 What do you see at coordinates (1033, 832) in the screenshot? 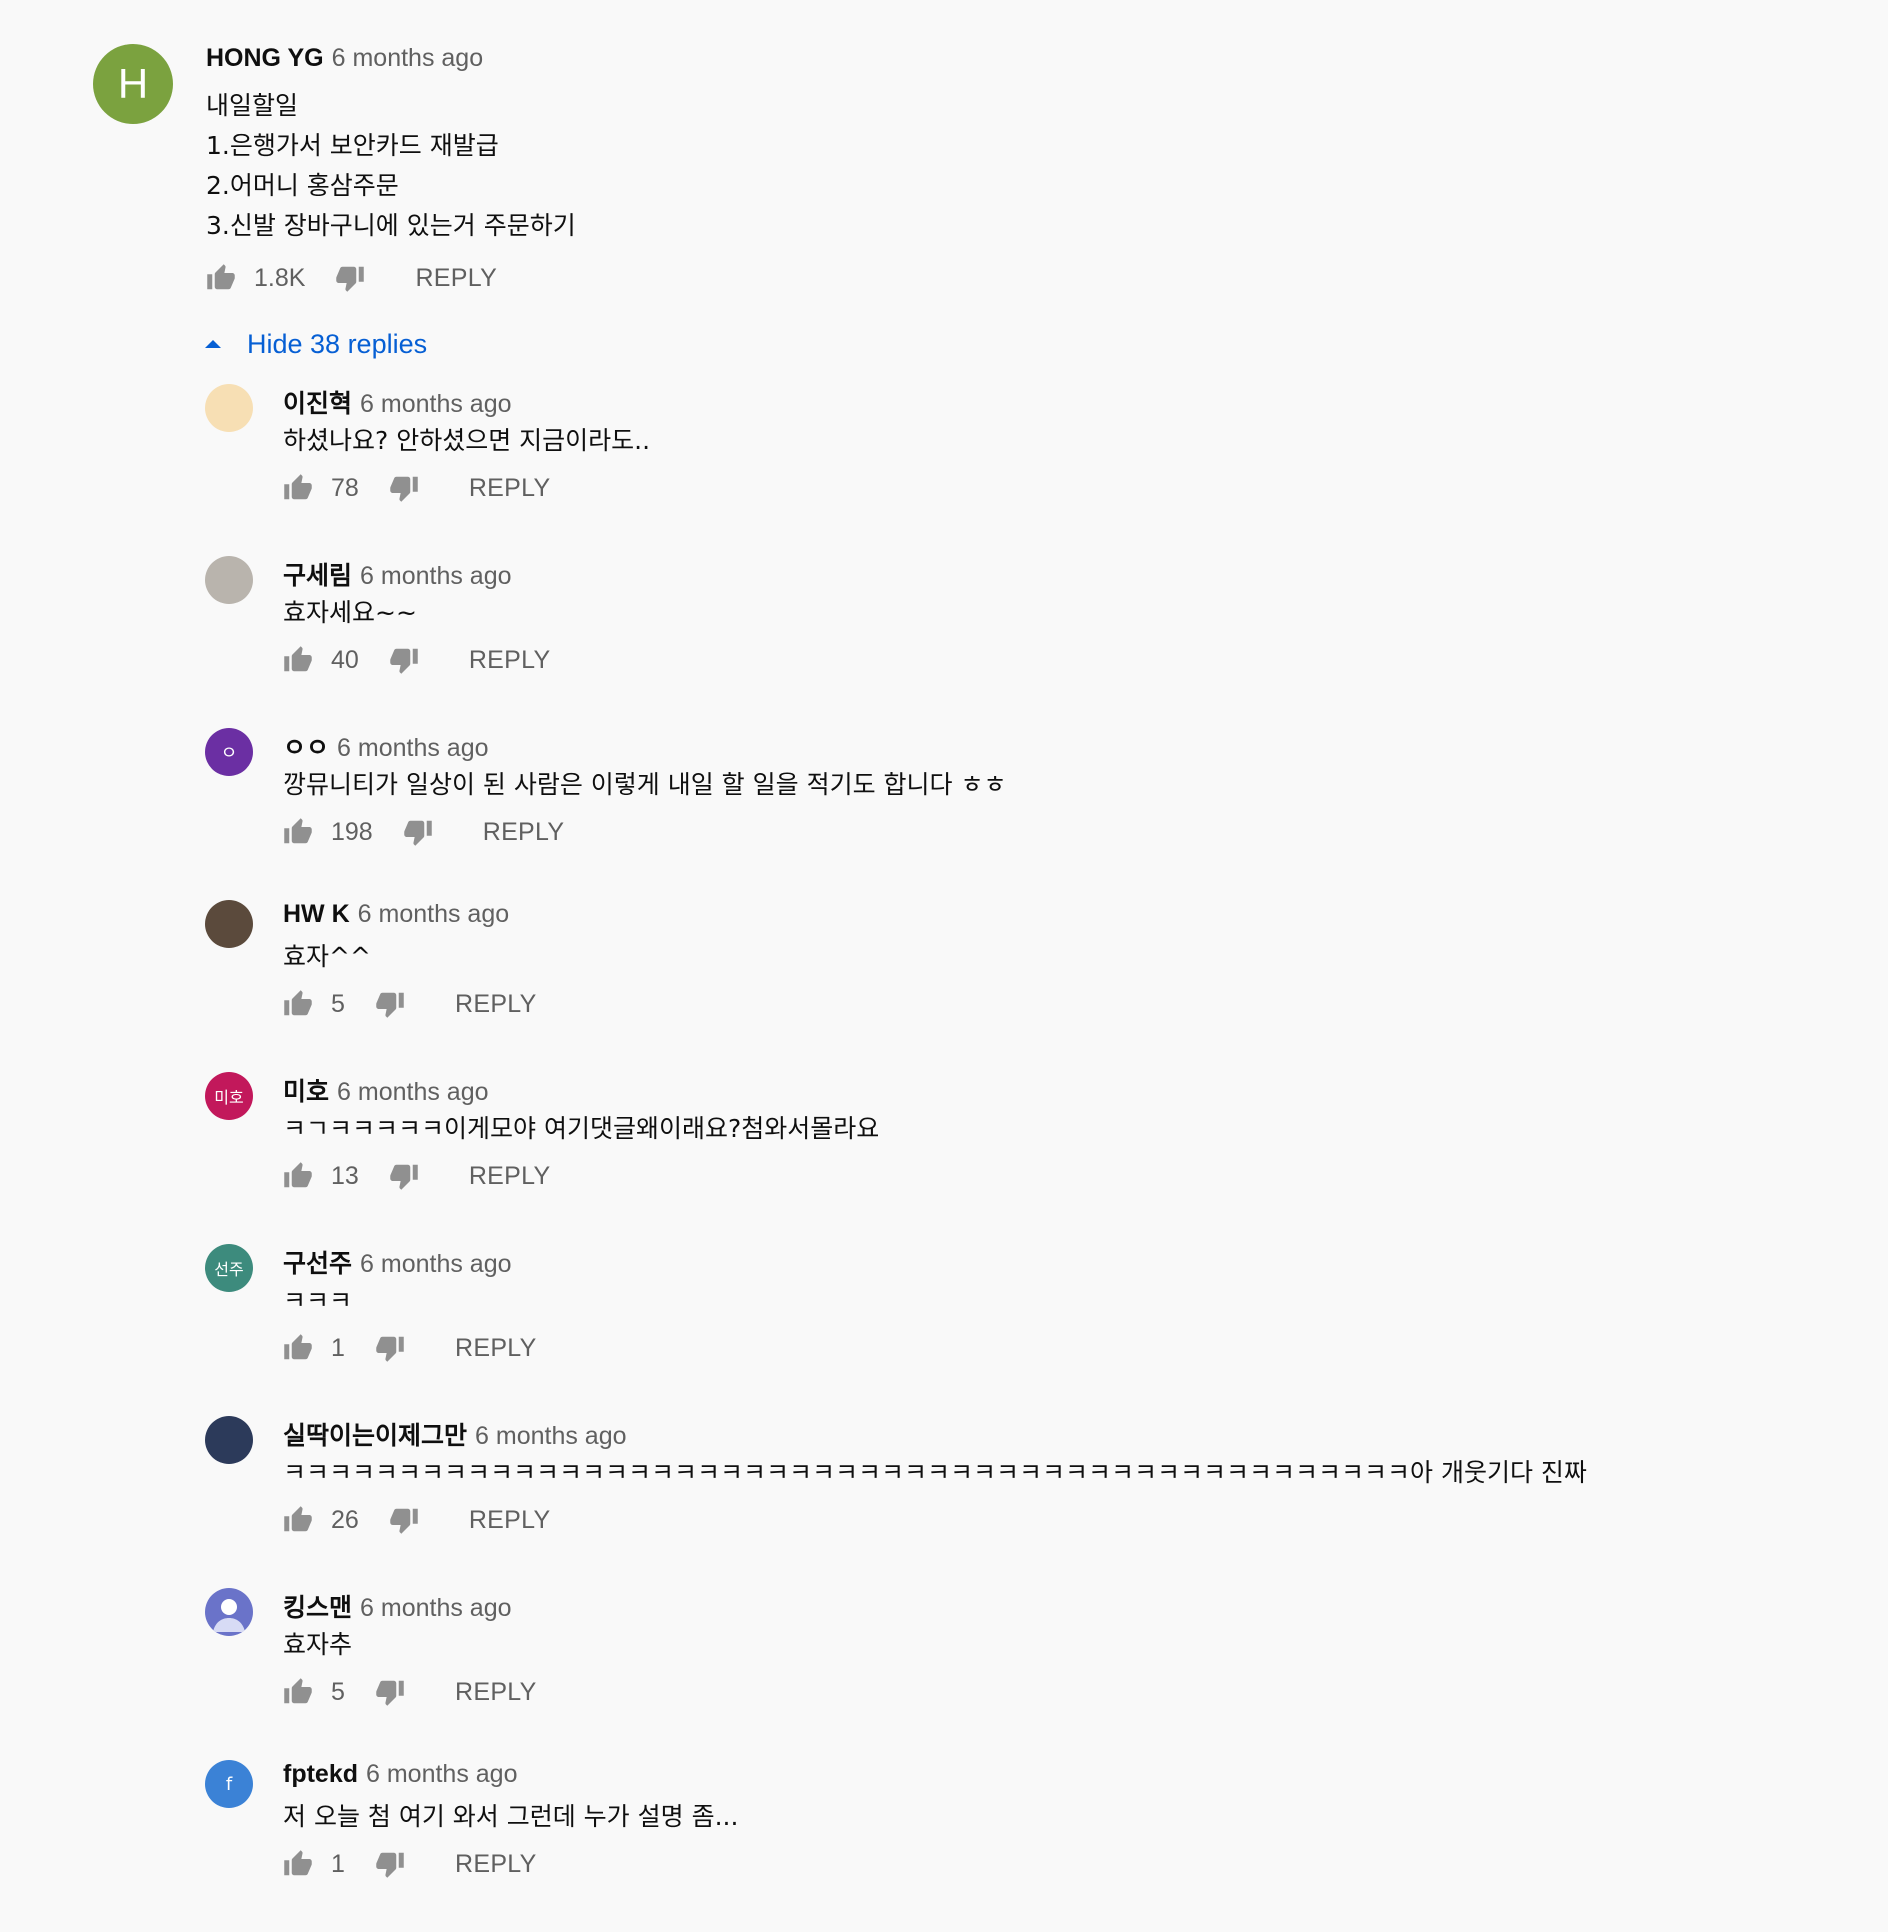
I see `comment-actions: 198 REPLY` at bounding box center [1033, 832].